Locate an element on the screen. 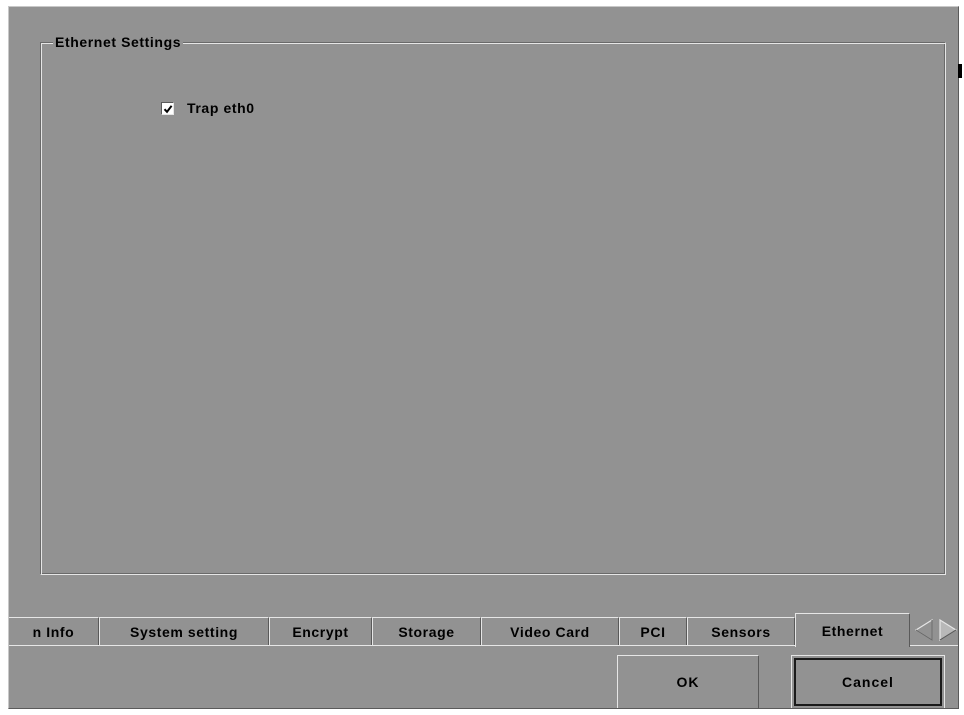 The height and width of the screenshot is (715, 964). tab-label: Sensors is located at coordinates (741, 631).